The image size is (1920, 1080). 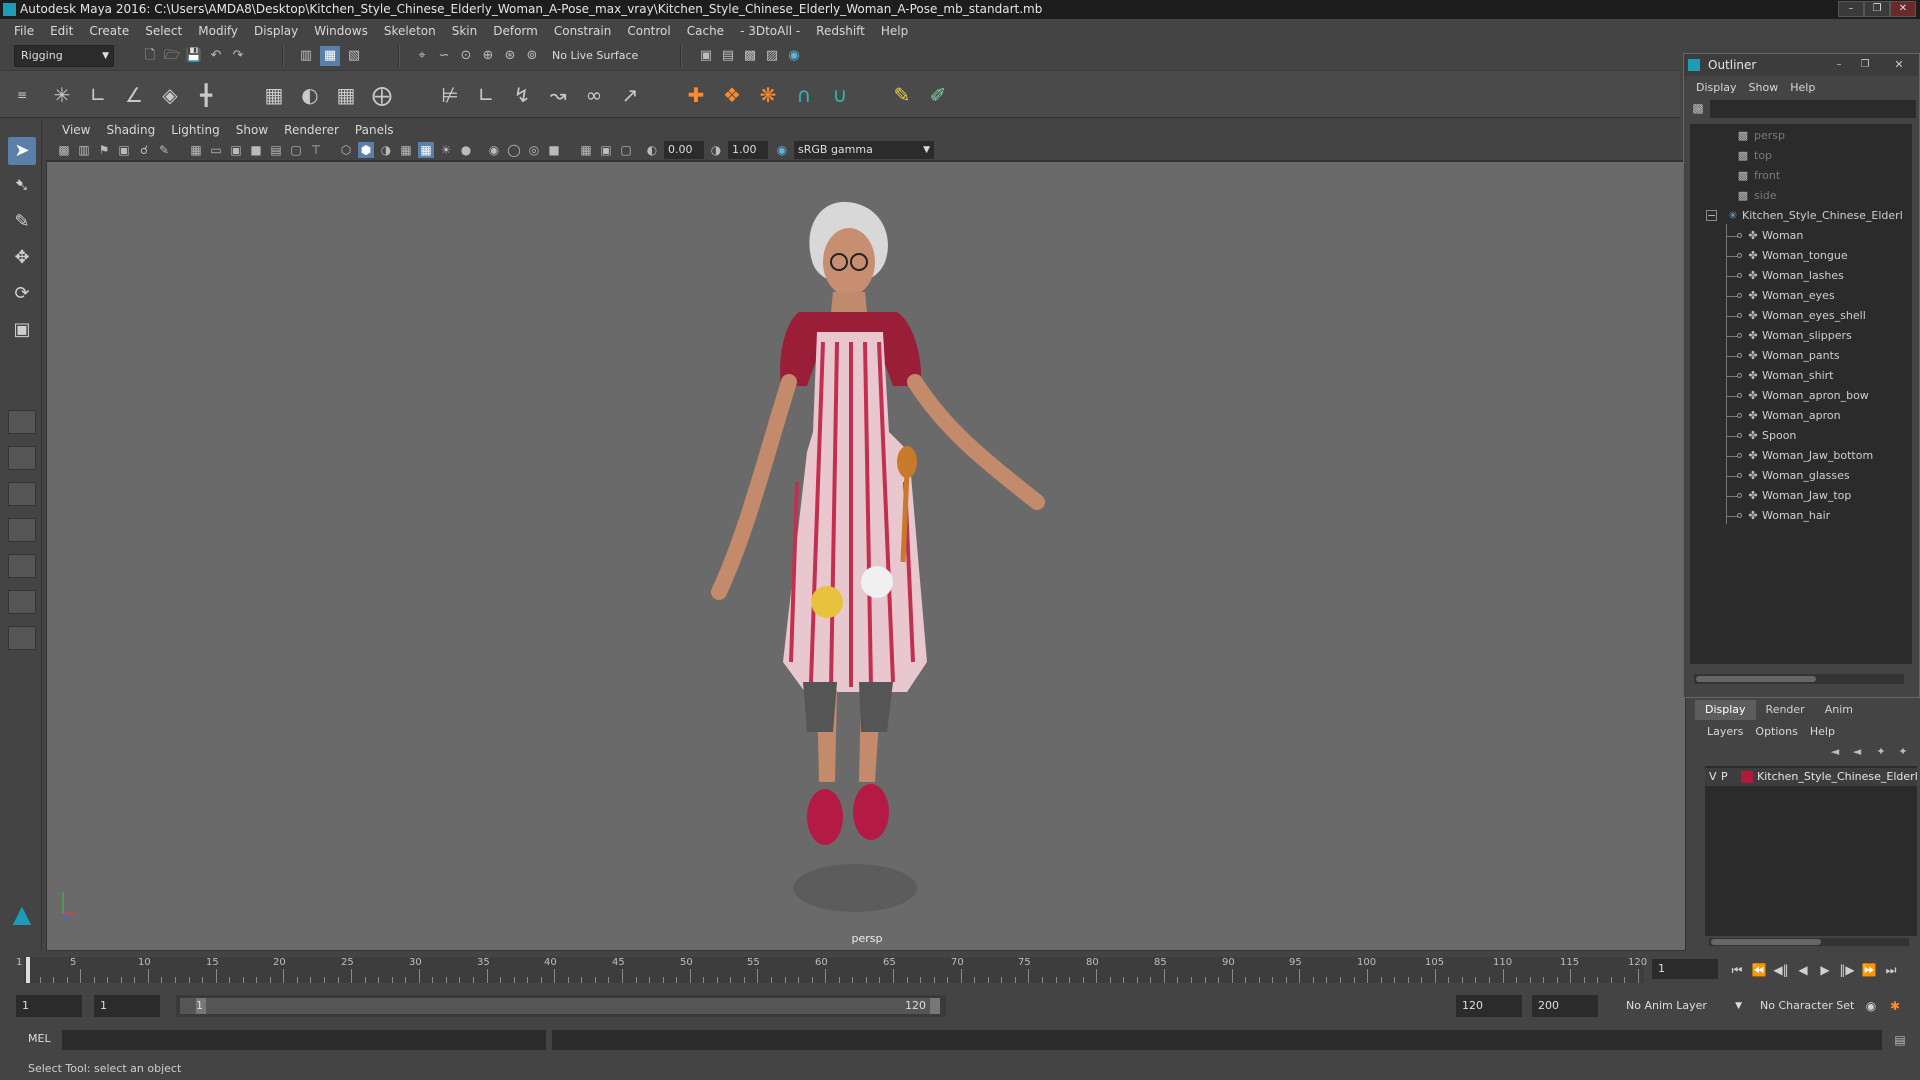 What do you see at coordinates (1801, 516) in the screenshot?
I see `outliner-item: ✤ Woman_hair` at bounding box center [1801, 516].